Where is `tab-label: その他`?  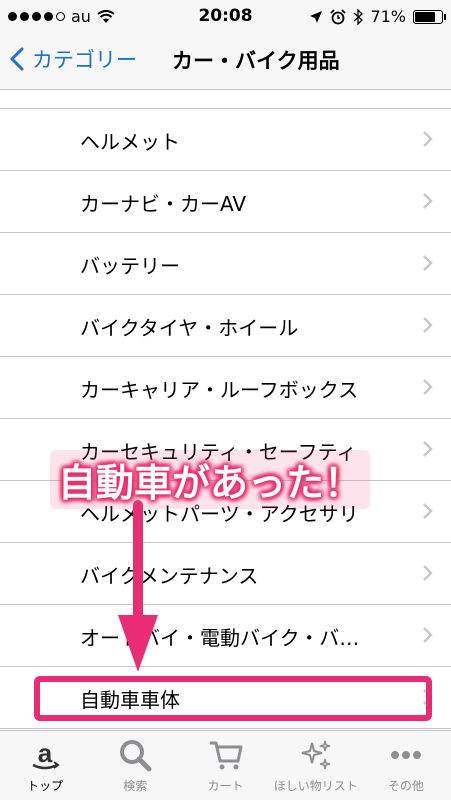 tab-label: その他 is located at coordinates (405, 786).